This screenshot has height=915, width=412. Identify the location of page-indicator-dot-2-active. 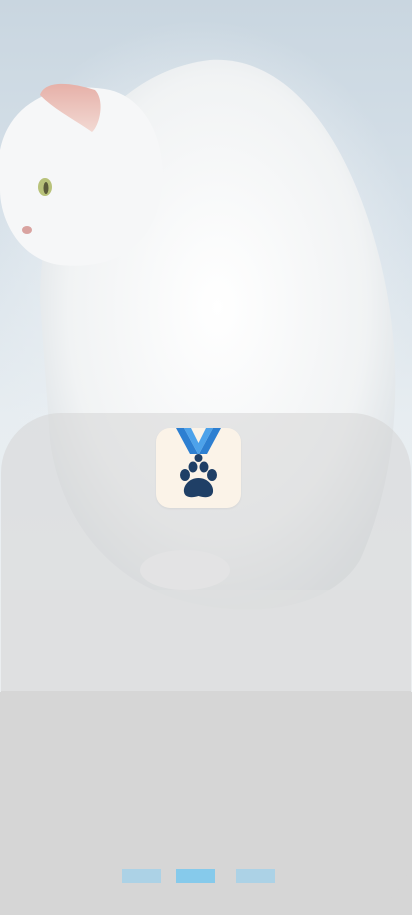
(195, 876).